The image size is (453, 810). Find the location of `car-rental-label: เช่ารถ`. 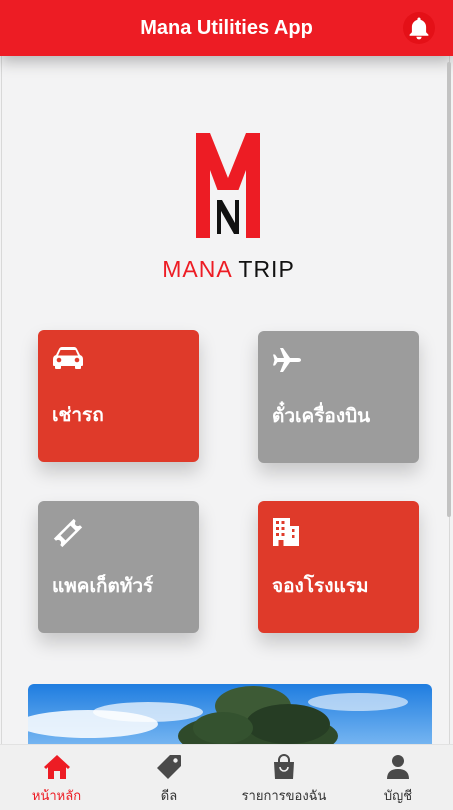

car-rental-label: เช่ารถ is located at coordinates (78, 415).